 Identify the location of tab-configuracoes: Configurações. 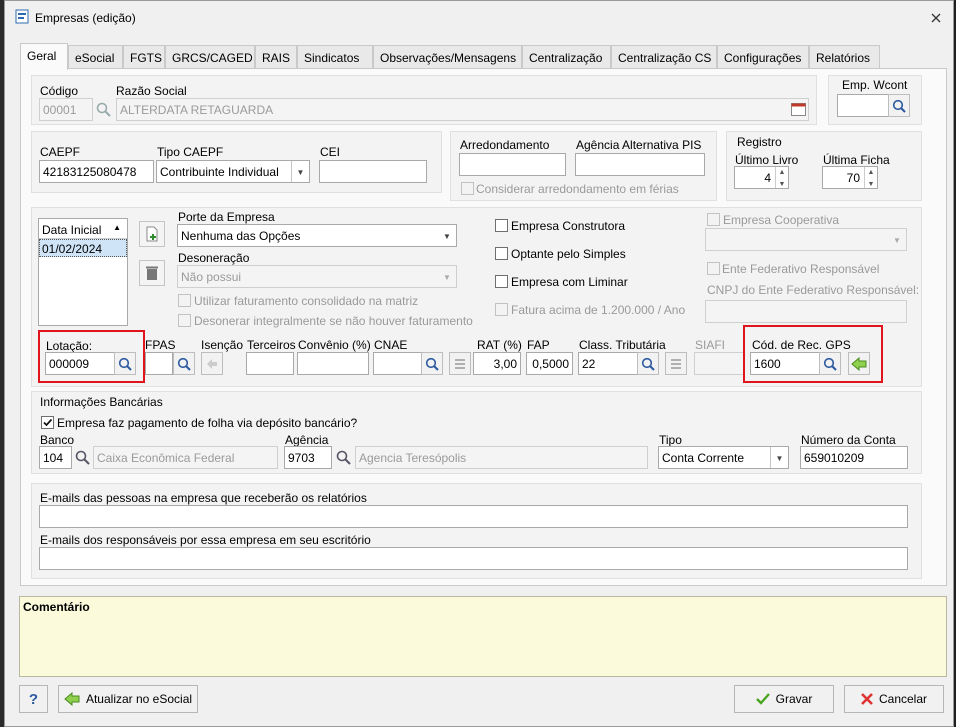
(763, 57).